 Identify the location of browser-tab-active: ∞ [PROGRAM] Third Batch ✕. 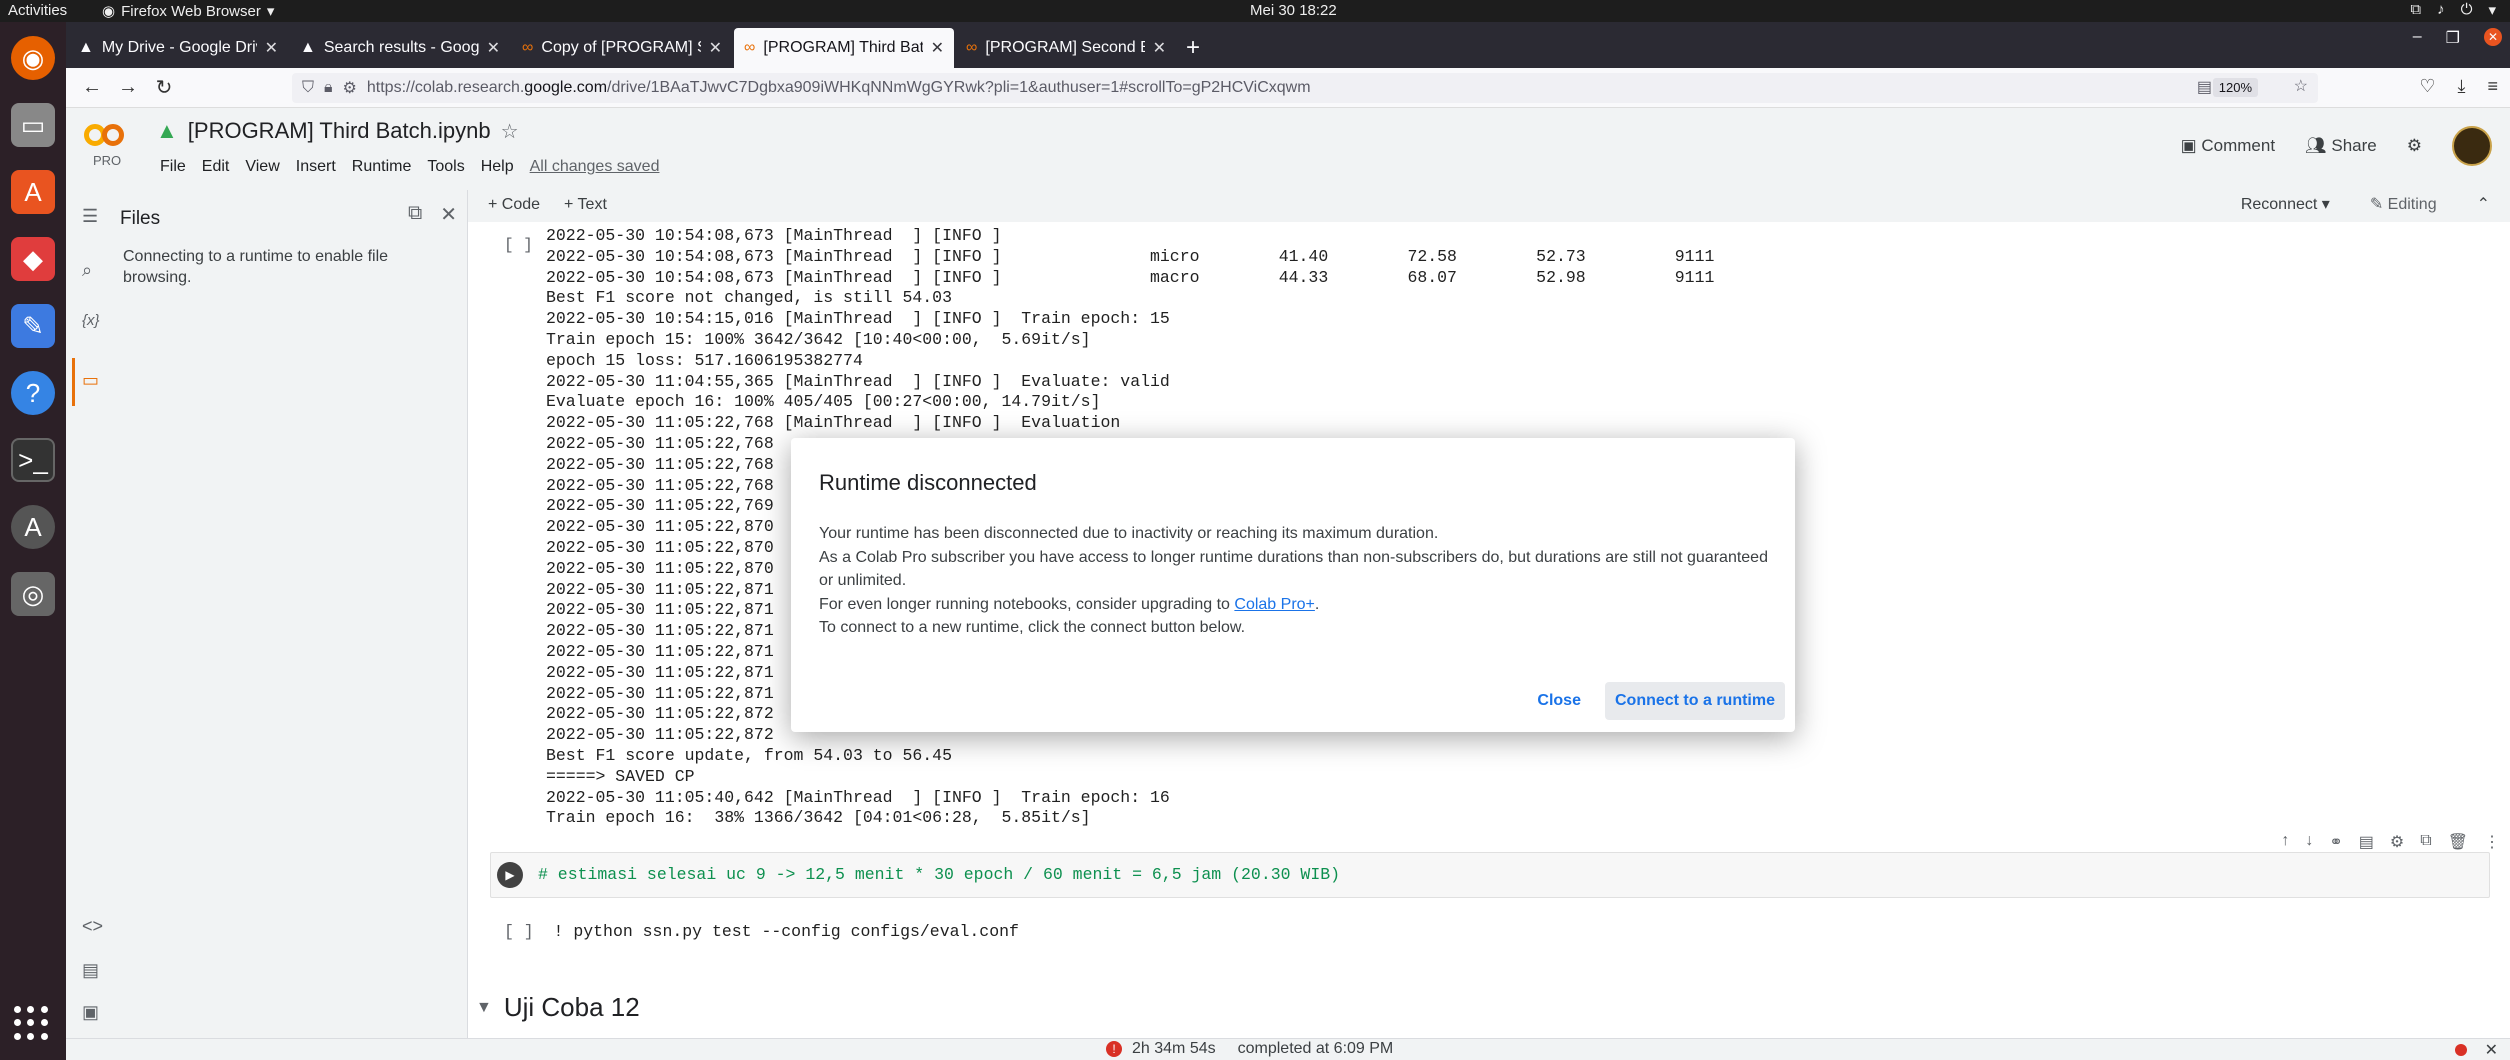
(844, 48).